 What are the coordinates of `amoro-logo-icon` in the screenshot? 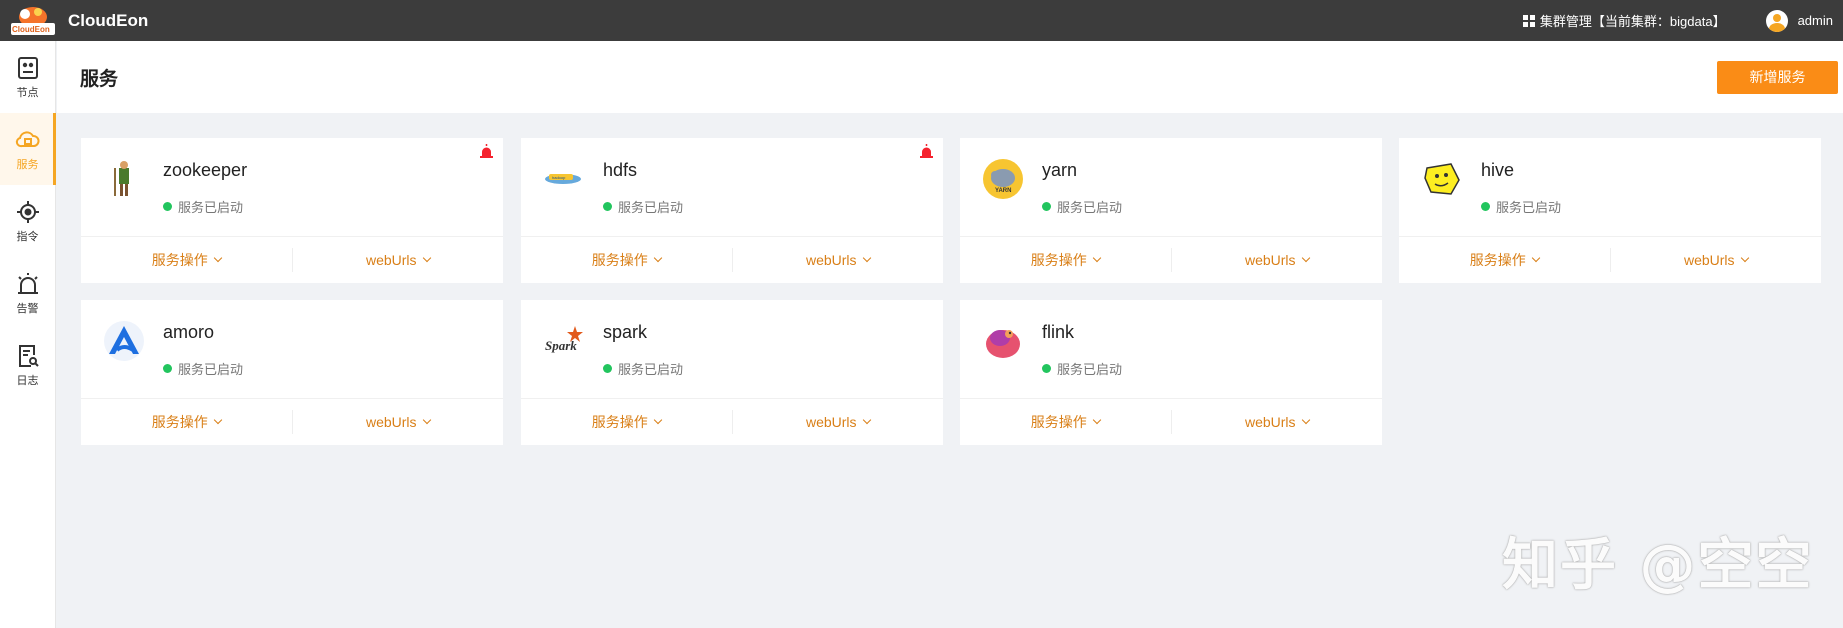 It's located at (124, 341).